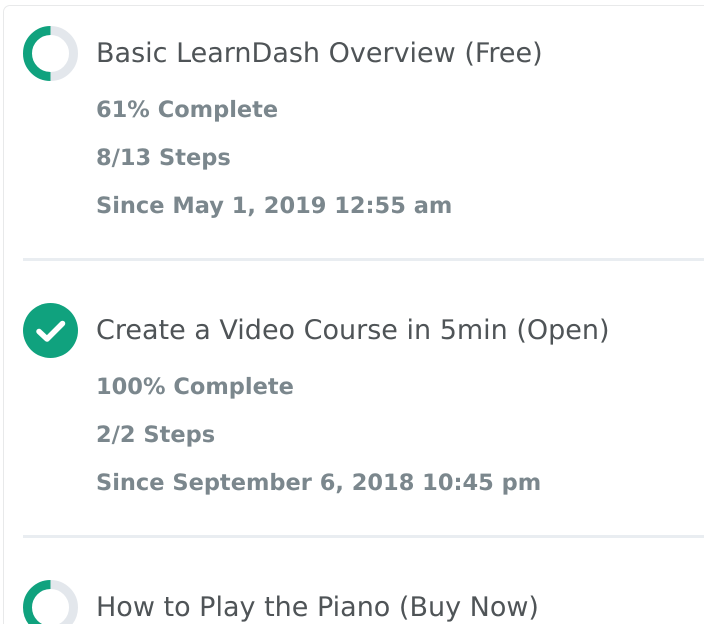 This screenshot has height=624, width=704. I want to click on course-title: Basic LearnDash Overview (Free), so click(319, 53).